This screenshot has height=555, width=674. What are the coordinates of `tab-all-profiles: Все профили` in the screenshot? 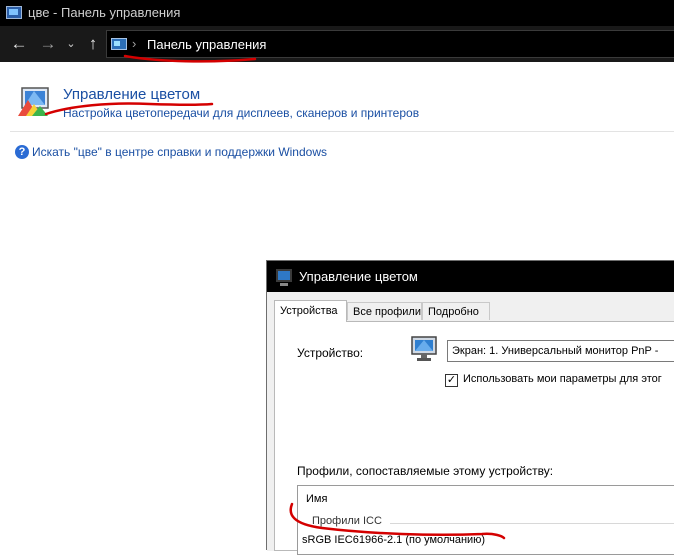 It's located at (384, 311).